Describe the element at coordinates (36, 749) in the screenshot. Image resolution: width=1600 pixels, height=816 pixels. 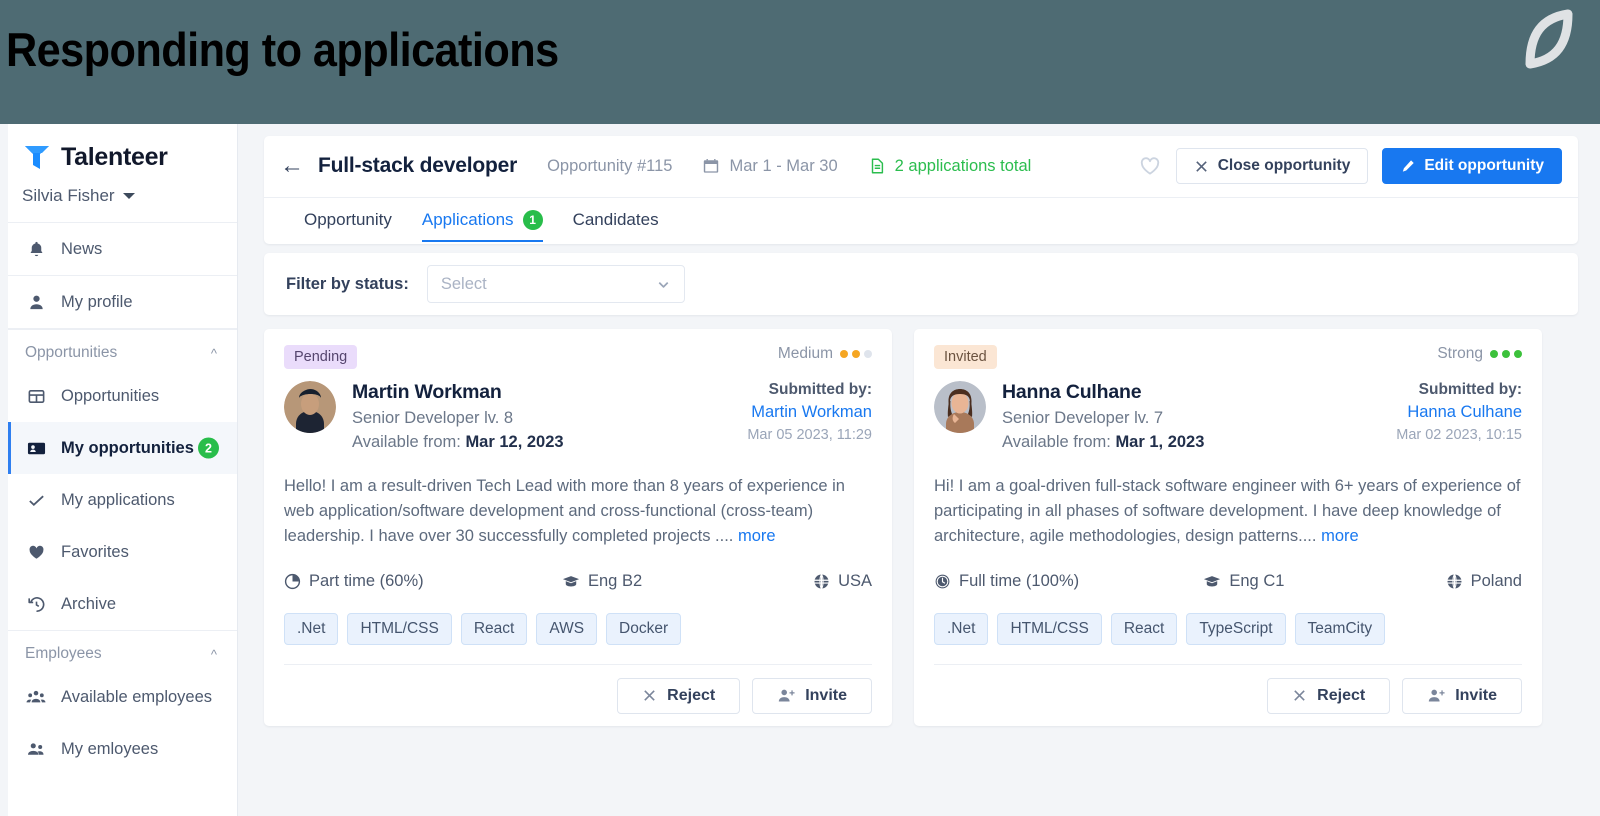
I see `people-icon` at that location.